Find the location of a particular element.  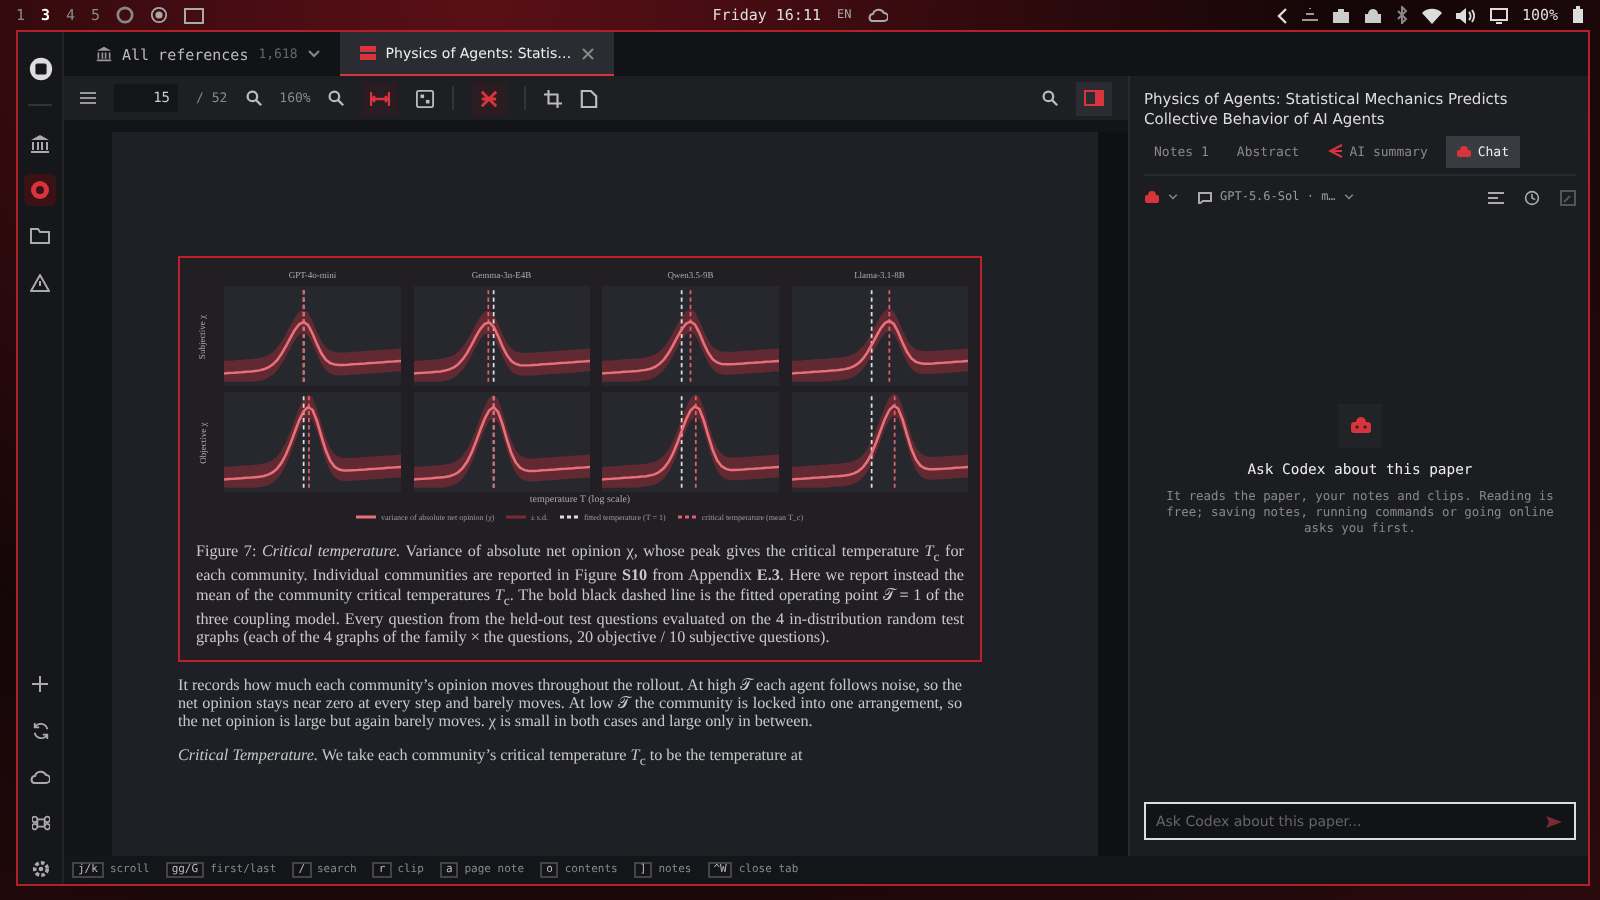

document-icon is located at coordinates (367, 53).